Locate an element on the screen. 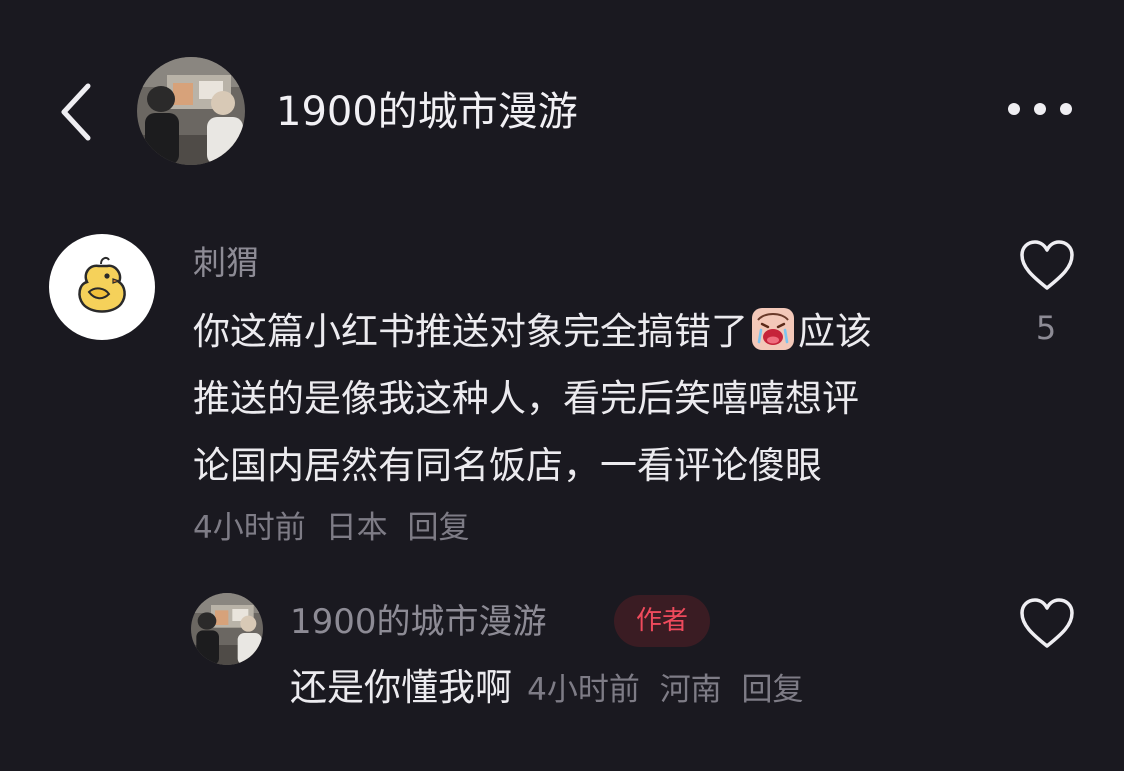  reply-avatar is located at coordinates (227, 629).